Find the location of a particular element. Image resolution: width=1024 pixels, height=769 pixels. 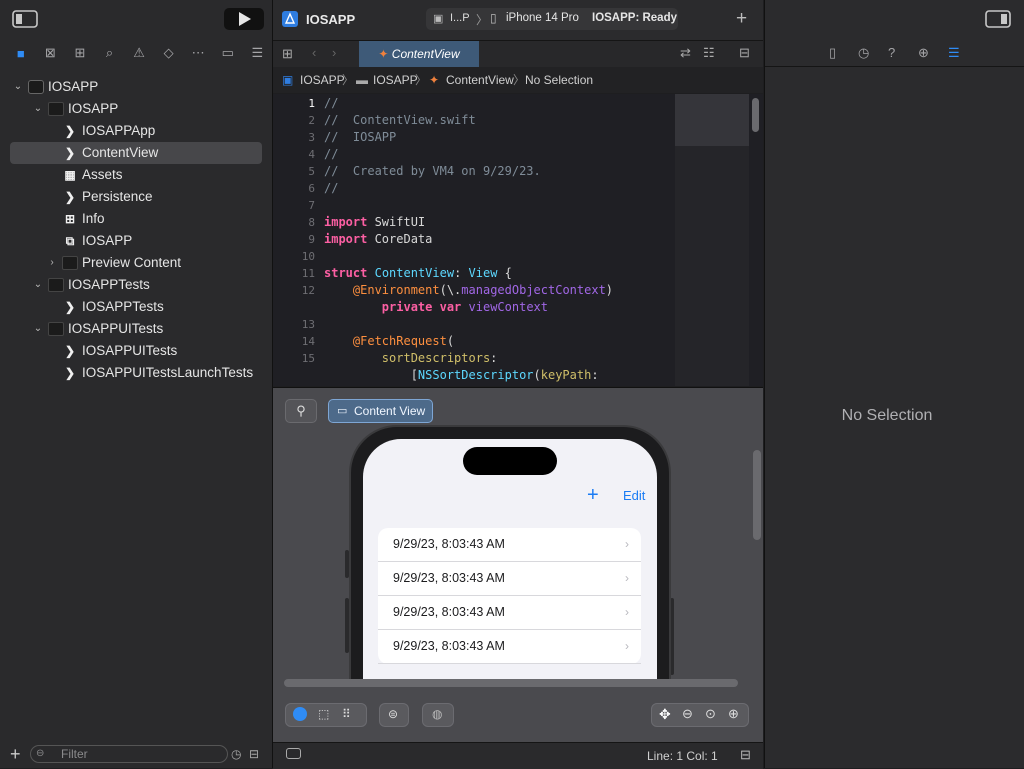

code-line: struct ContentView: View { is located at coordinates (418, 273).